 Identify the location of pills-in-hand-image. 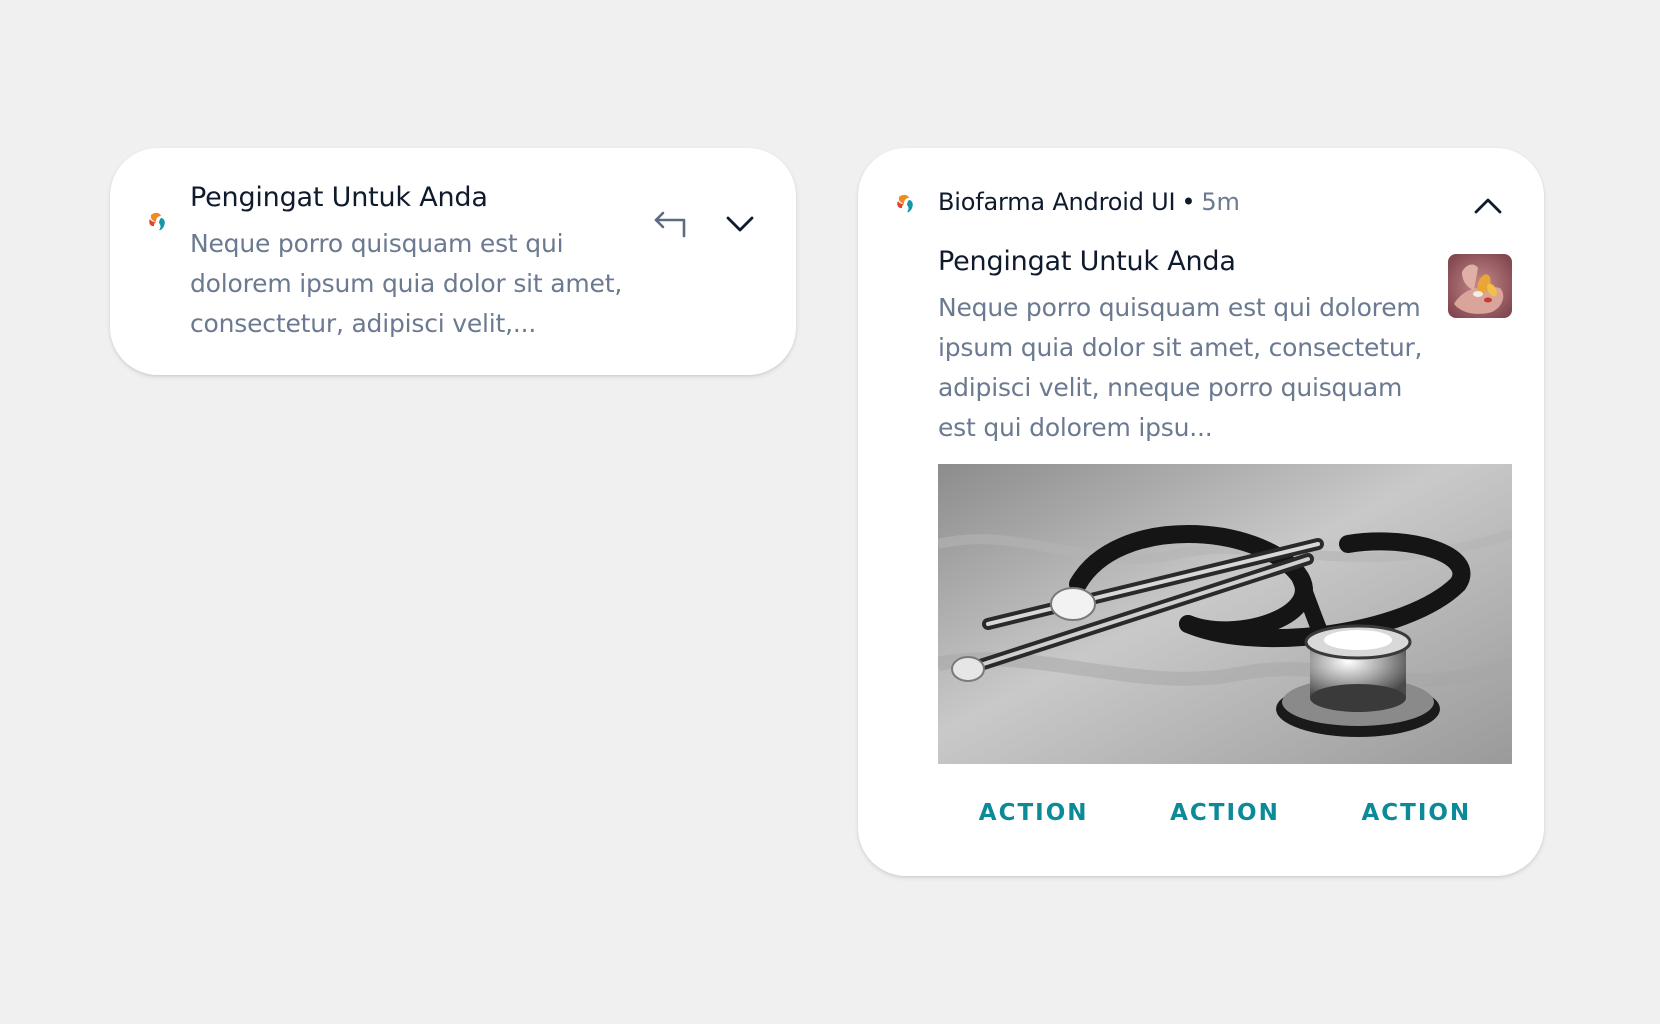
(1480, 286).